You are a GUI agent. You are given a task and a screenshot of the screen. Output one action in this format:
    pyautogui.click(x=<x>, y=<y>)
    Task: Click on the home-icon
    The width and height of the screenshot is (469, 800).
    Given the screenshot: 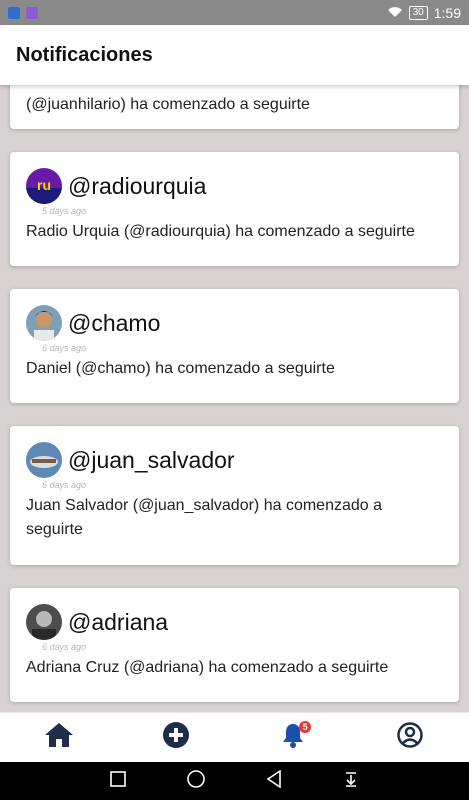 What is the action you would take?
    pyautogui.click(x=59, y=737)
    